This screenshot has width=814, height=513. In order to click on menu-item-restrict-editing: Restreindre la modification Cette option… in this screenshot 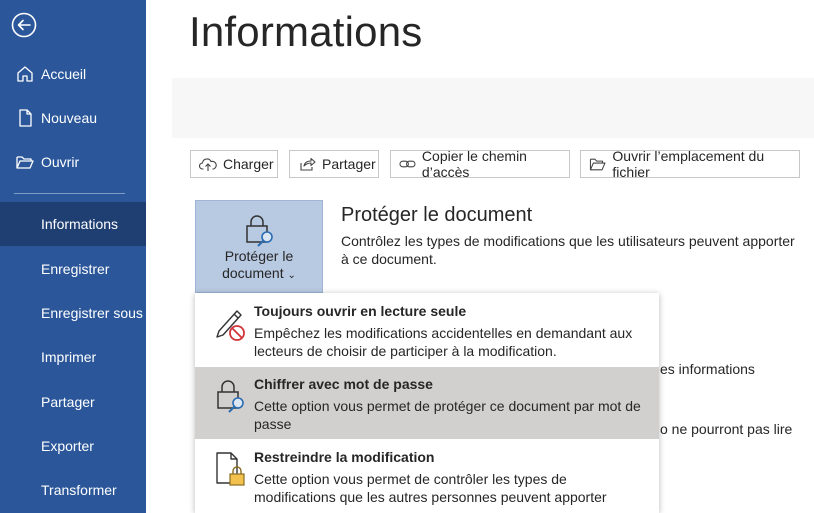, I will do `click(427, 477)`.